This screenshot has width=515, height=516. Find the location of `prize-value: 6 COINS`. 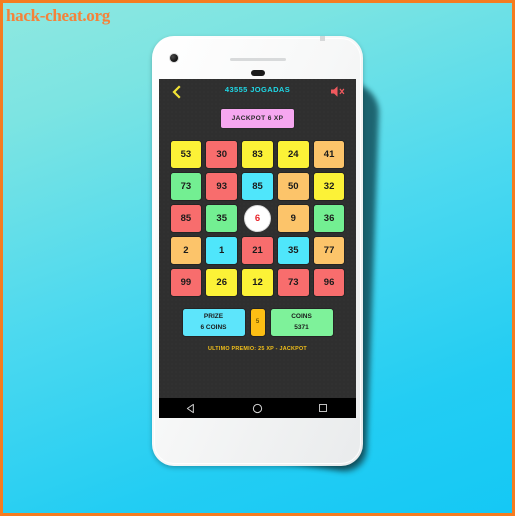

prize-value: 6 COINS is located at coordinates (213, 327).